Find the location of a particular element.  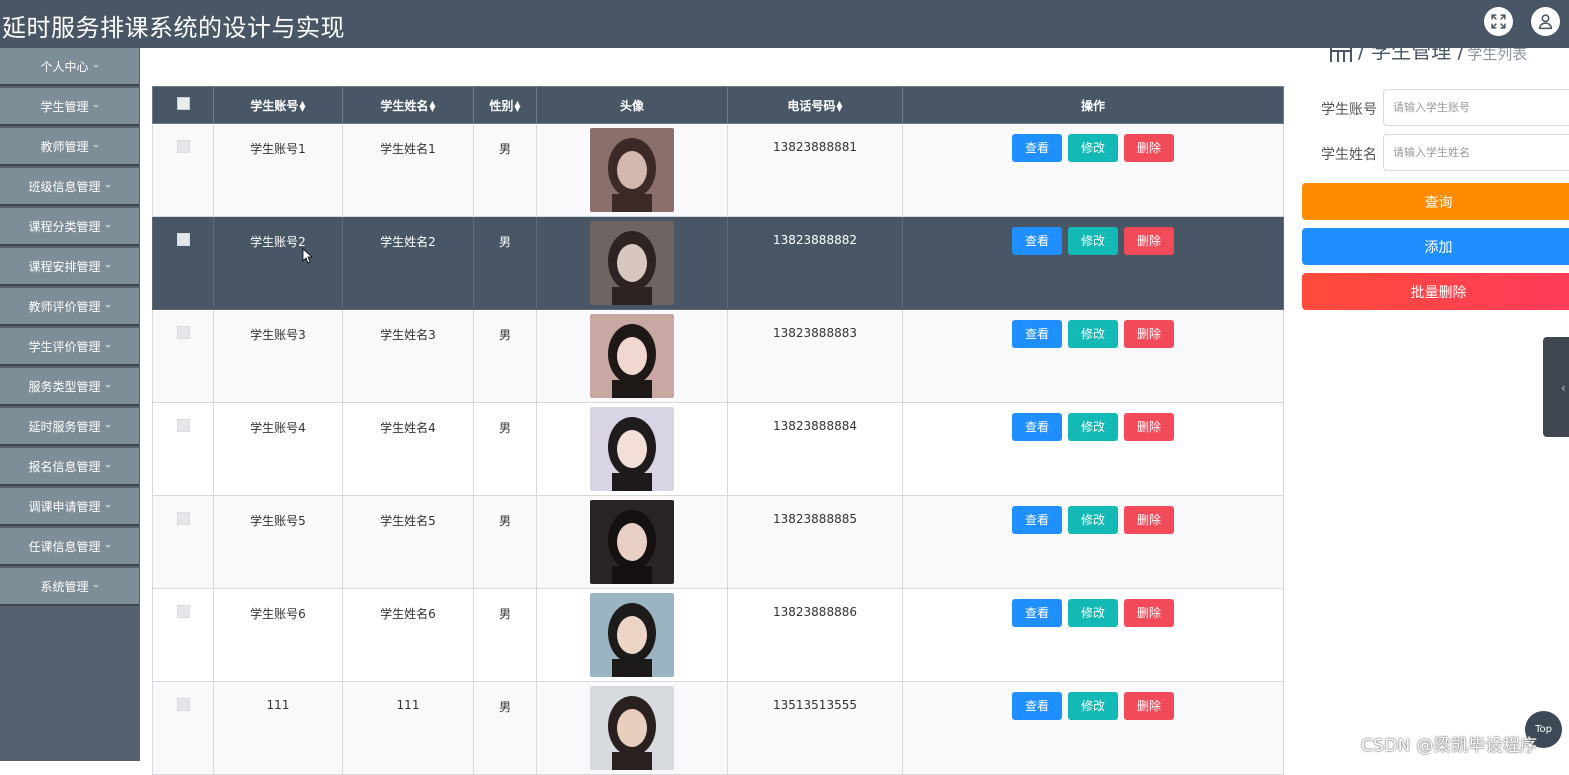

sidebar-item: 教师管理 is located at coordinates (69, 147).